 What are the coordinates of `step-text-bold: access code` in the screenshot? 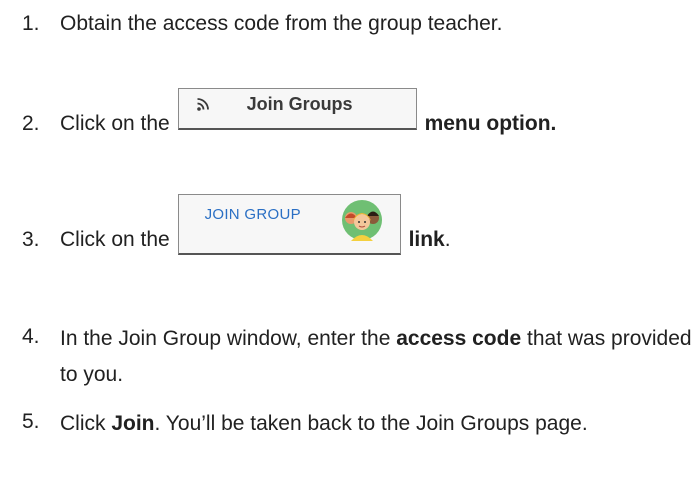 It's located at (459, 338).